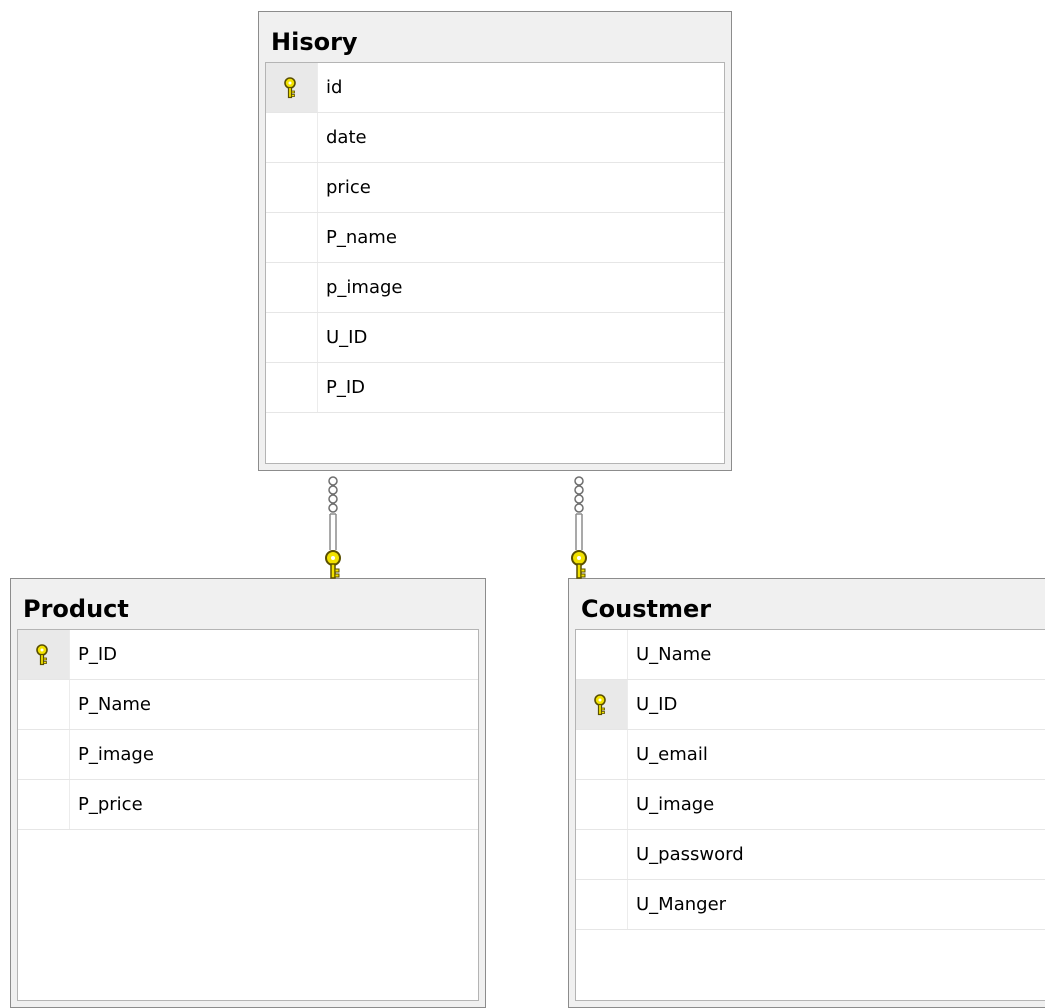 This screenshot has height=1008, width=1045. Describe the element at coordinates (579, 527) in the screenshot. I see `relationship-history-coustmer` at that location.